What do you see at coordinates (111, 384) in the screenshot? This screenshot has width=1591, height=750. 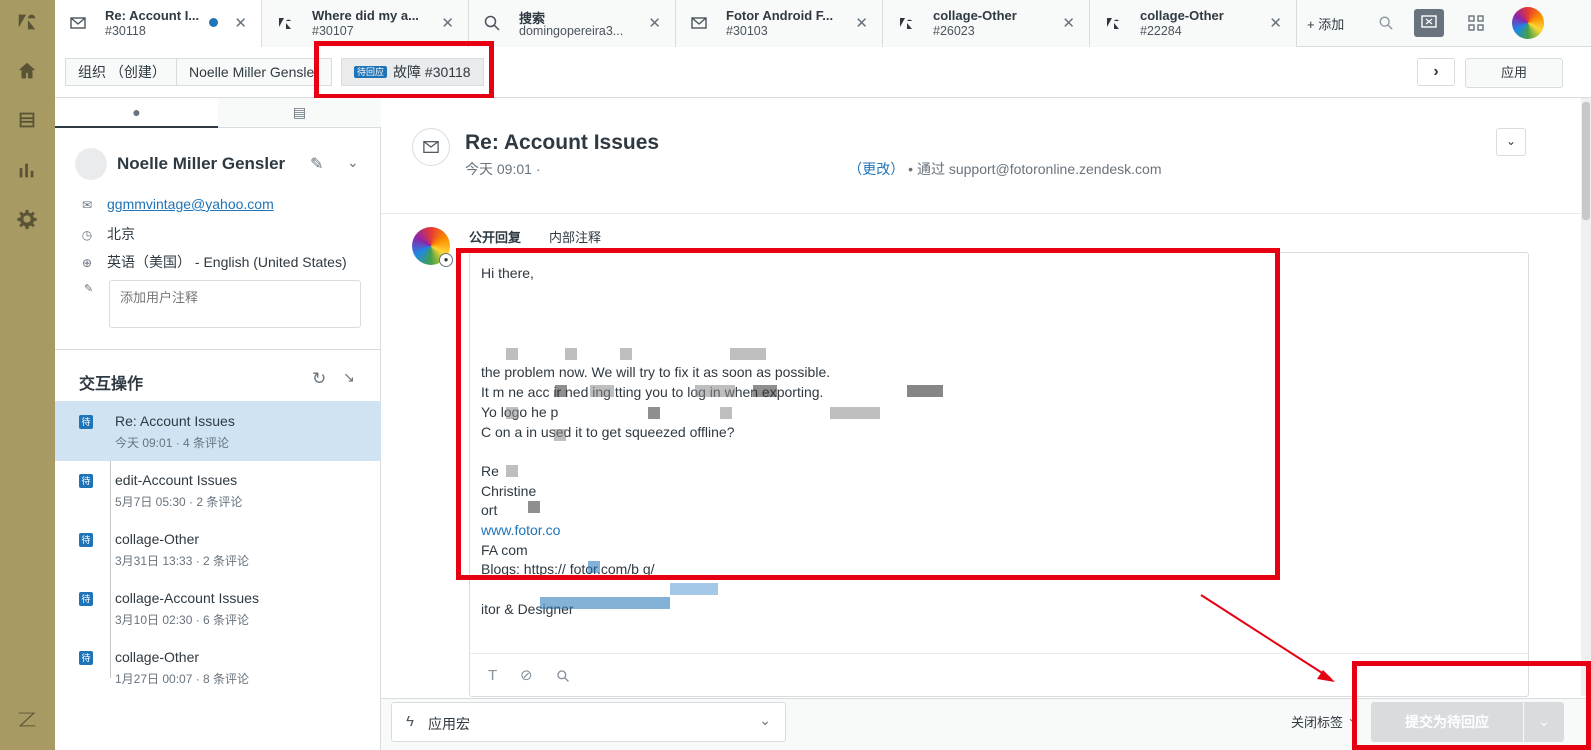 I see `interactions-title: 交互操作` at bounding box center [111, 384].